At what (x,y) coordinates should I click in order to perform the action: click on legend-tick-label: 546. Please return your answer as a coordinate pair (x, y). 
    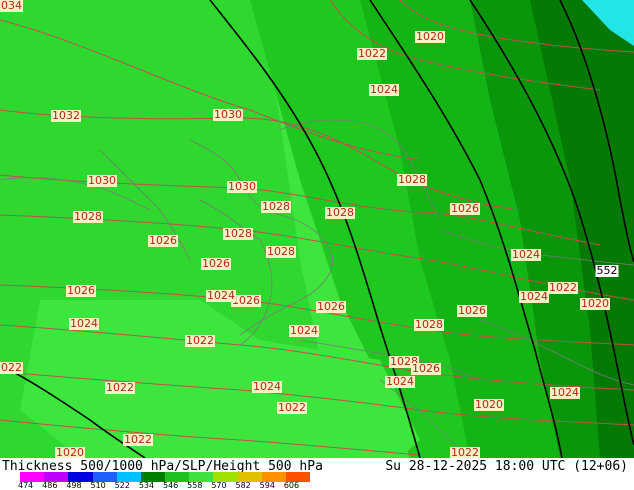
    Looking at the image, I should click on (171, 485).